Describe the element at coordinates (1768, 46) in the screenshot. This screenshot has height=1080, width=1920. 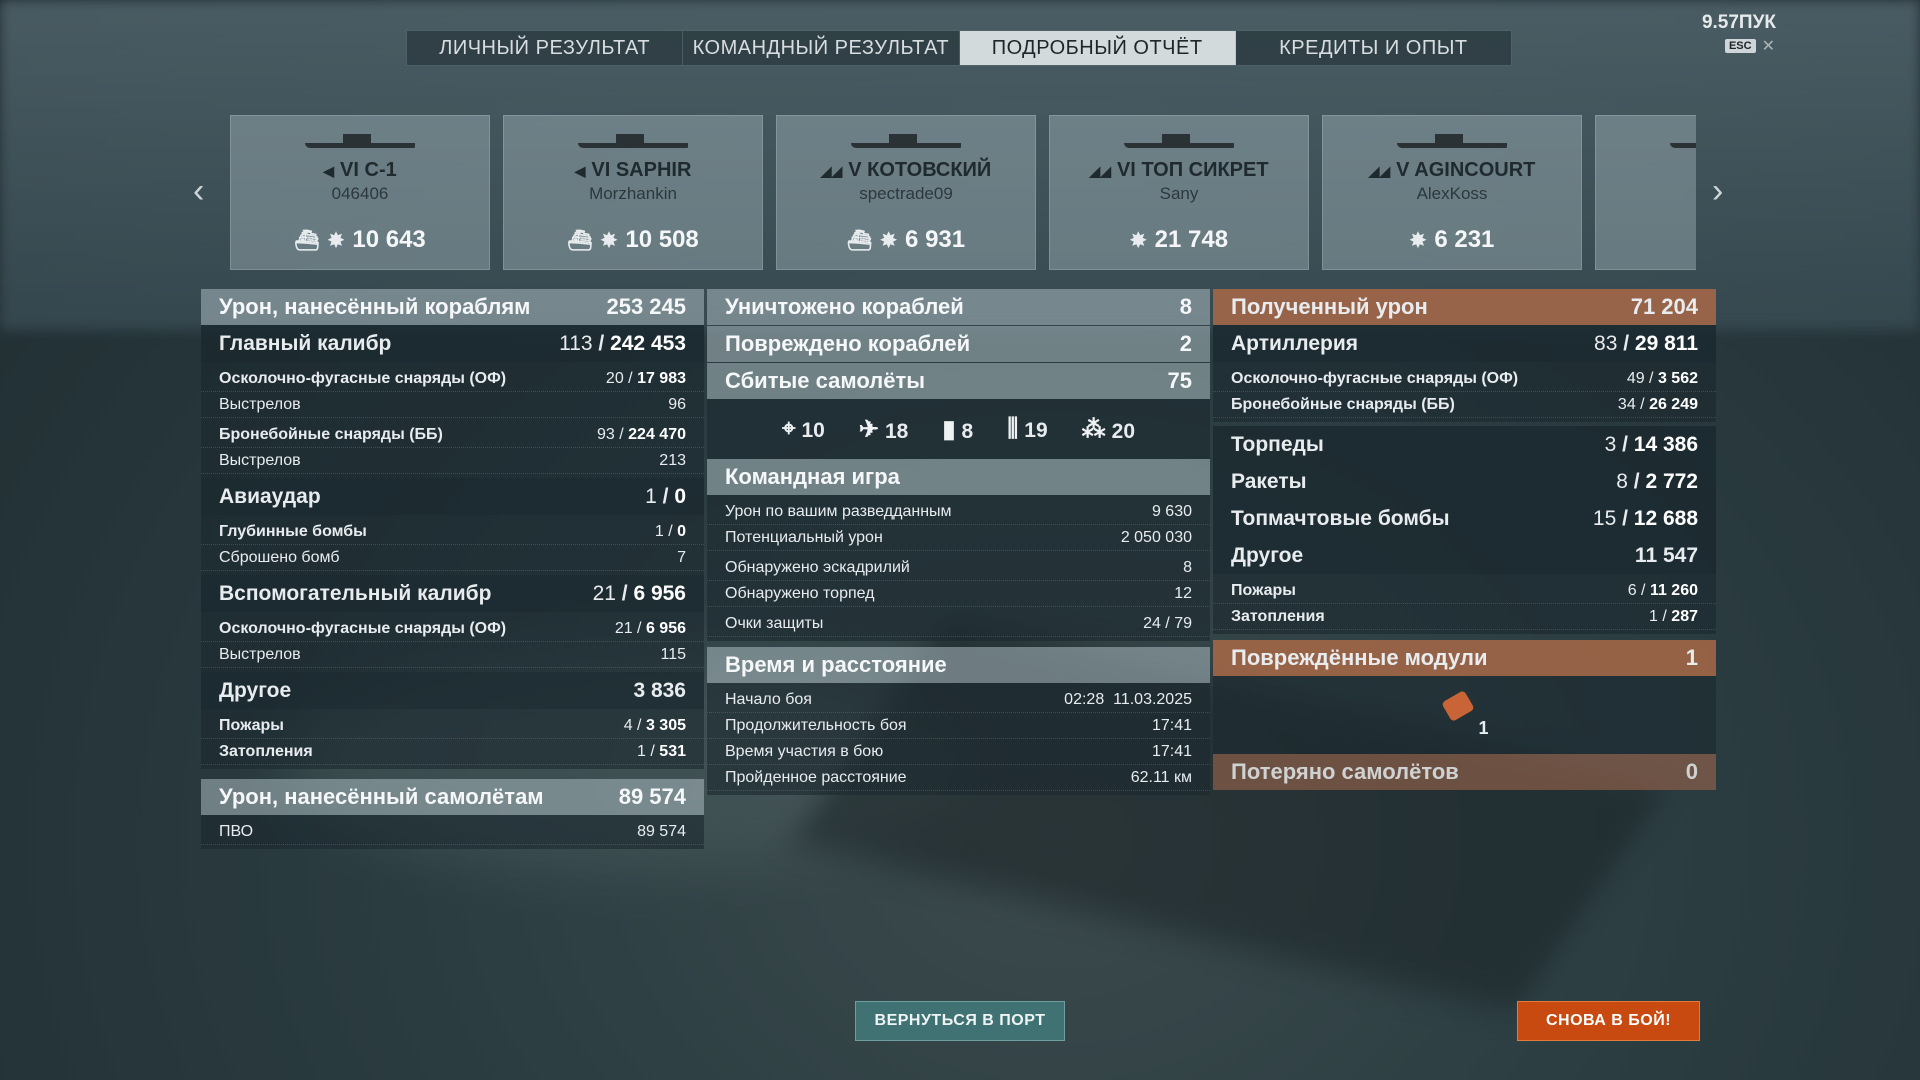
I see `close-icon: ✕` at that location.